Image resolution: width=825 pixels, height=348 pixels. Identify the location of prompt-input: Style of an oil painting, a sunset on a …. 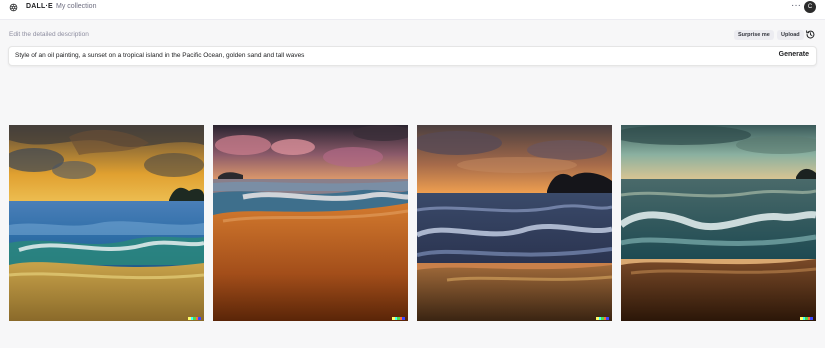
(412, 56).